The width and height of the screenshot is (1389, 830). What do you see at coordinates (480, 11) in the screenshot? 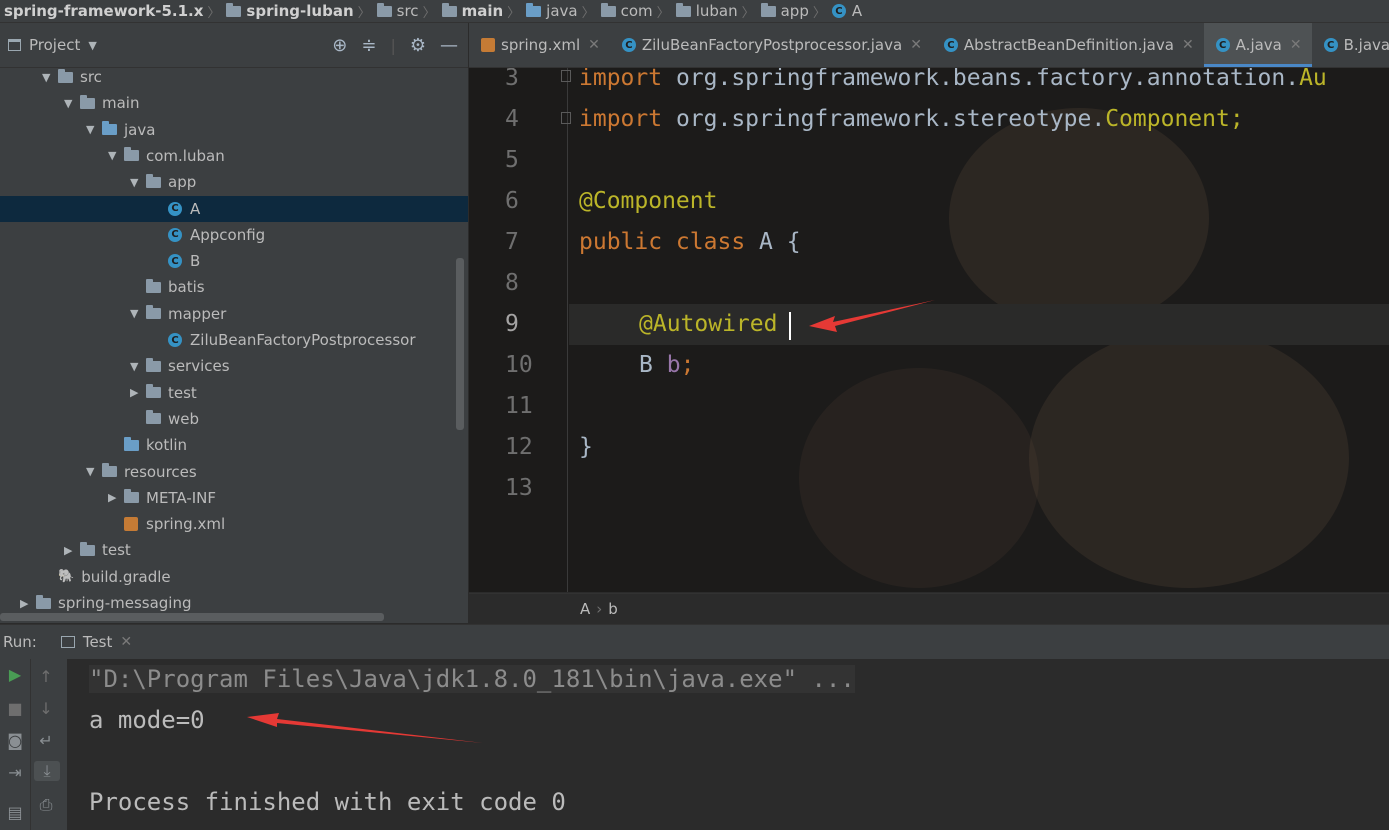
I see `breadcrumb-item-main: main 〉` at bounding box center [480, 11].